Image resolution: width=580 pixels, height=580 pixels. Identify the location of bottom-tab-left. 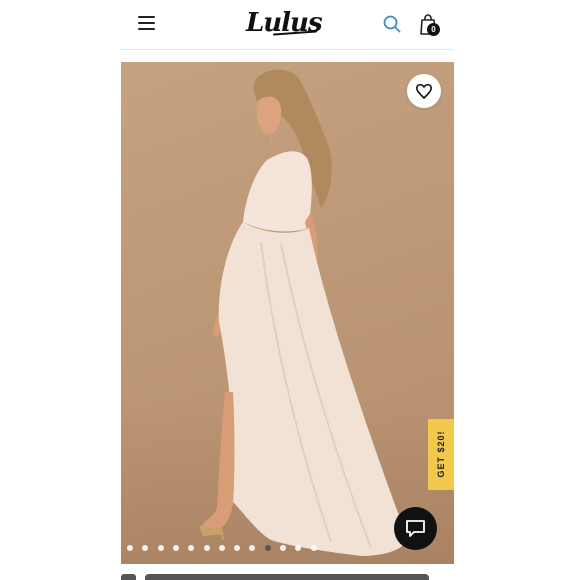
(128, 577).